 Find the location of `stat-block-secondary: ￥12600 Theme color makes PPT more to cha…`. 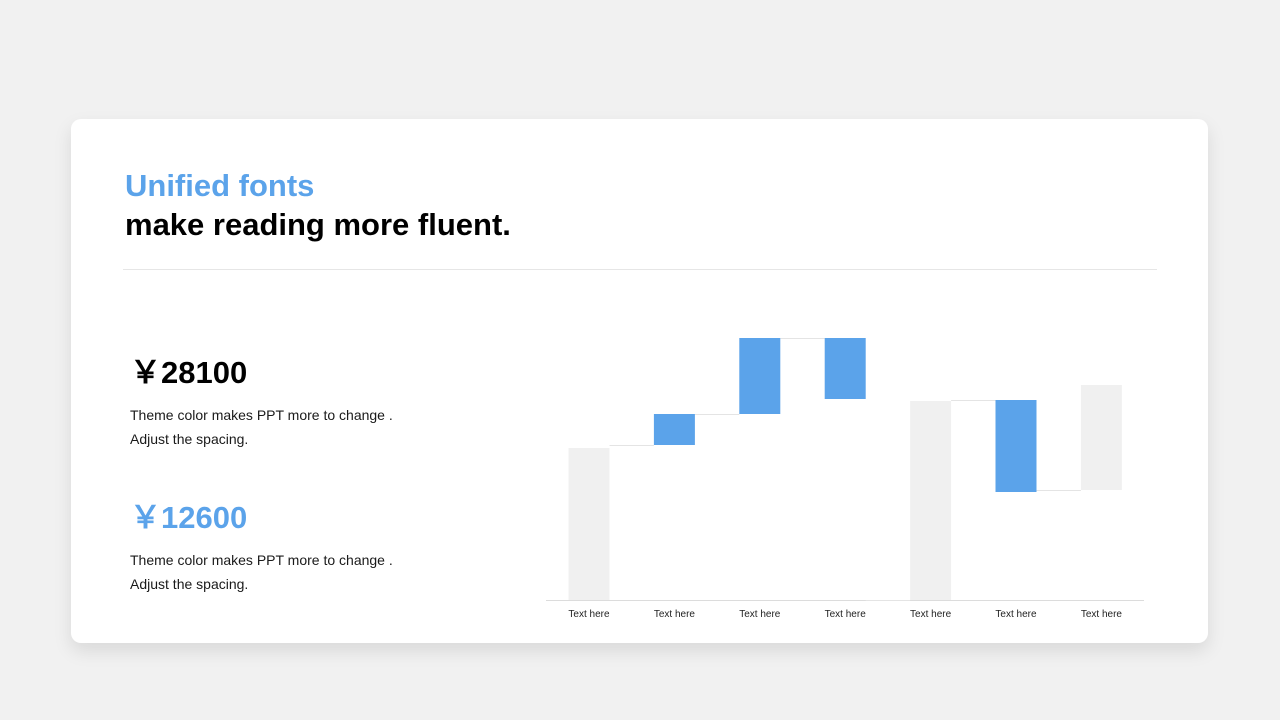

stat-block-secondary: ￥12600 Theme color makes PPT more to cha… is located at coordinates (261, 548).